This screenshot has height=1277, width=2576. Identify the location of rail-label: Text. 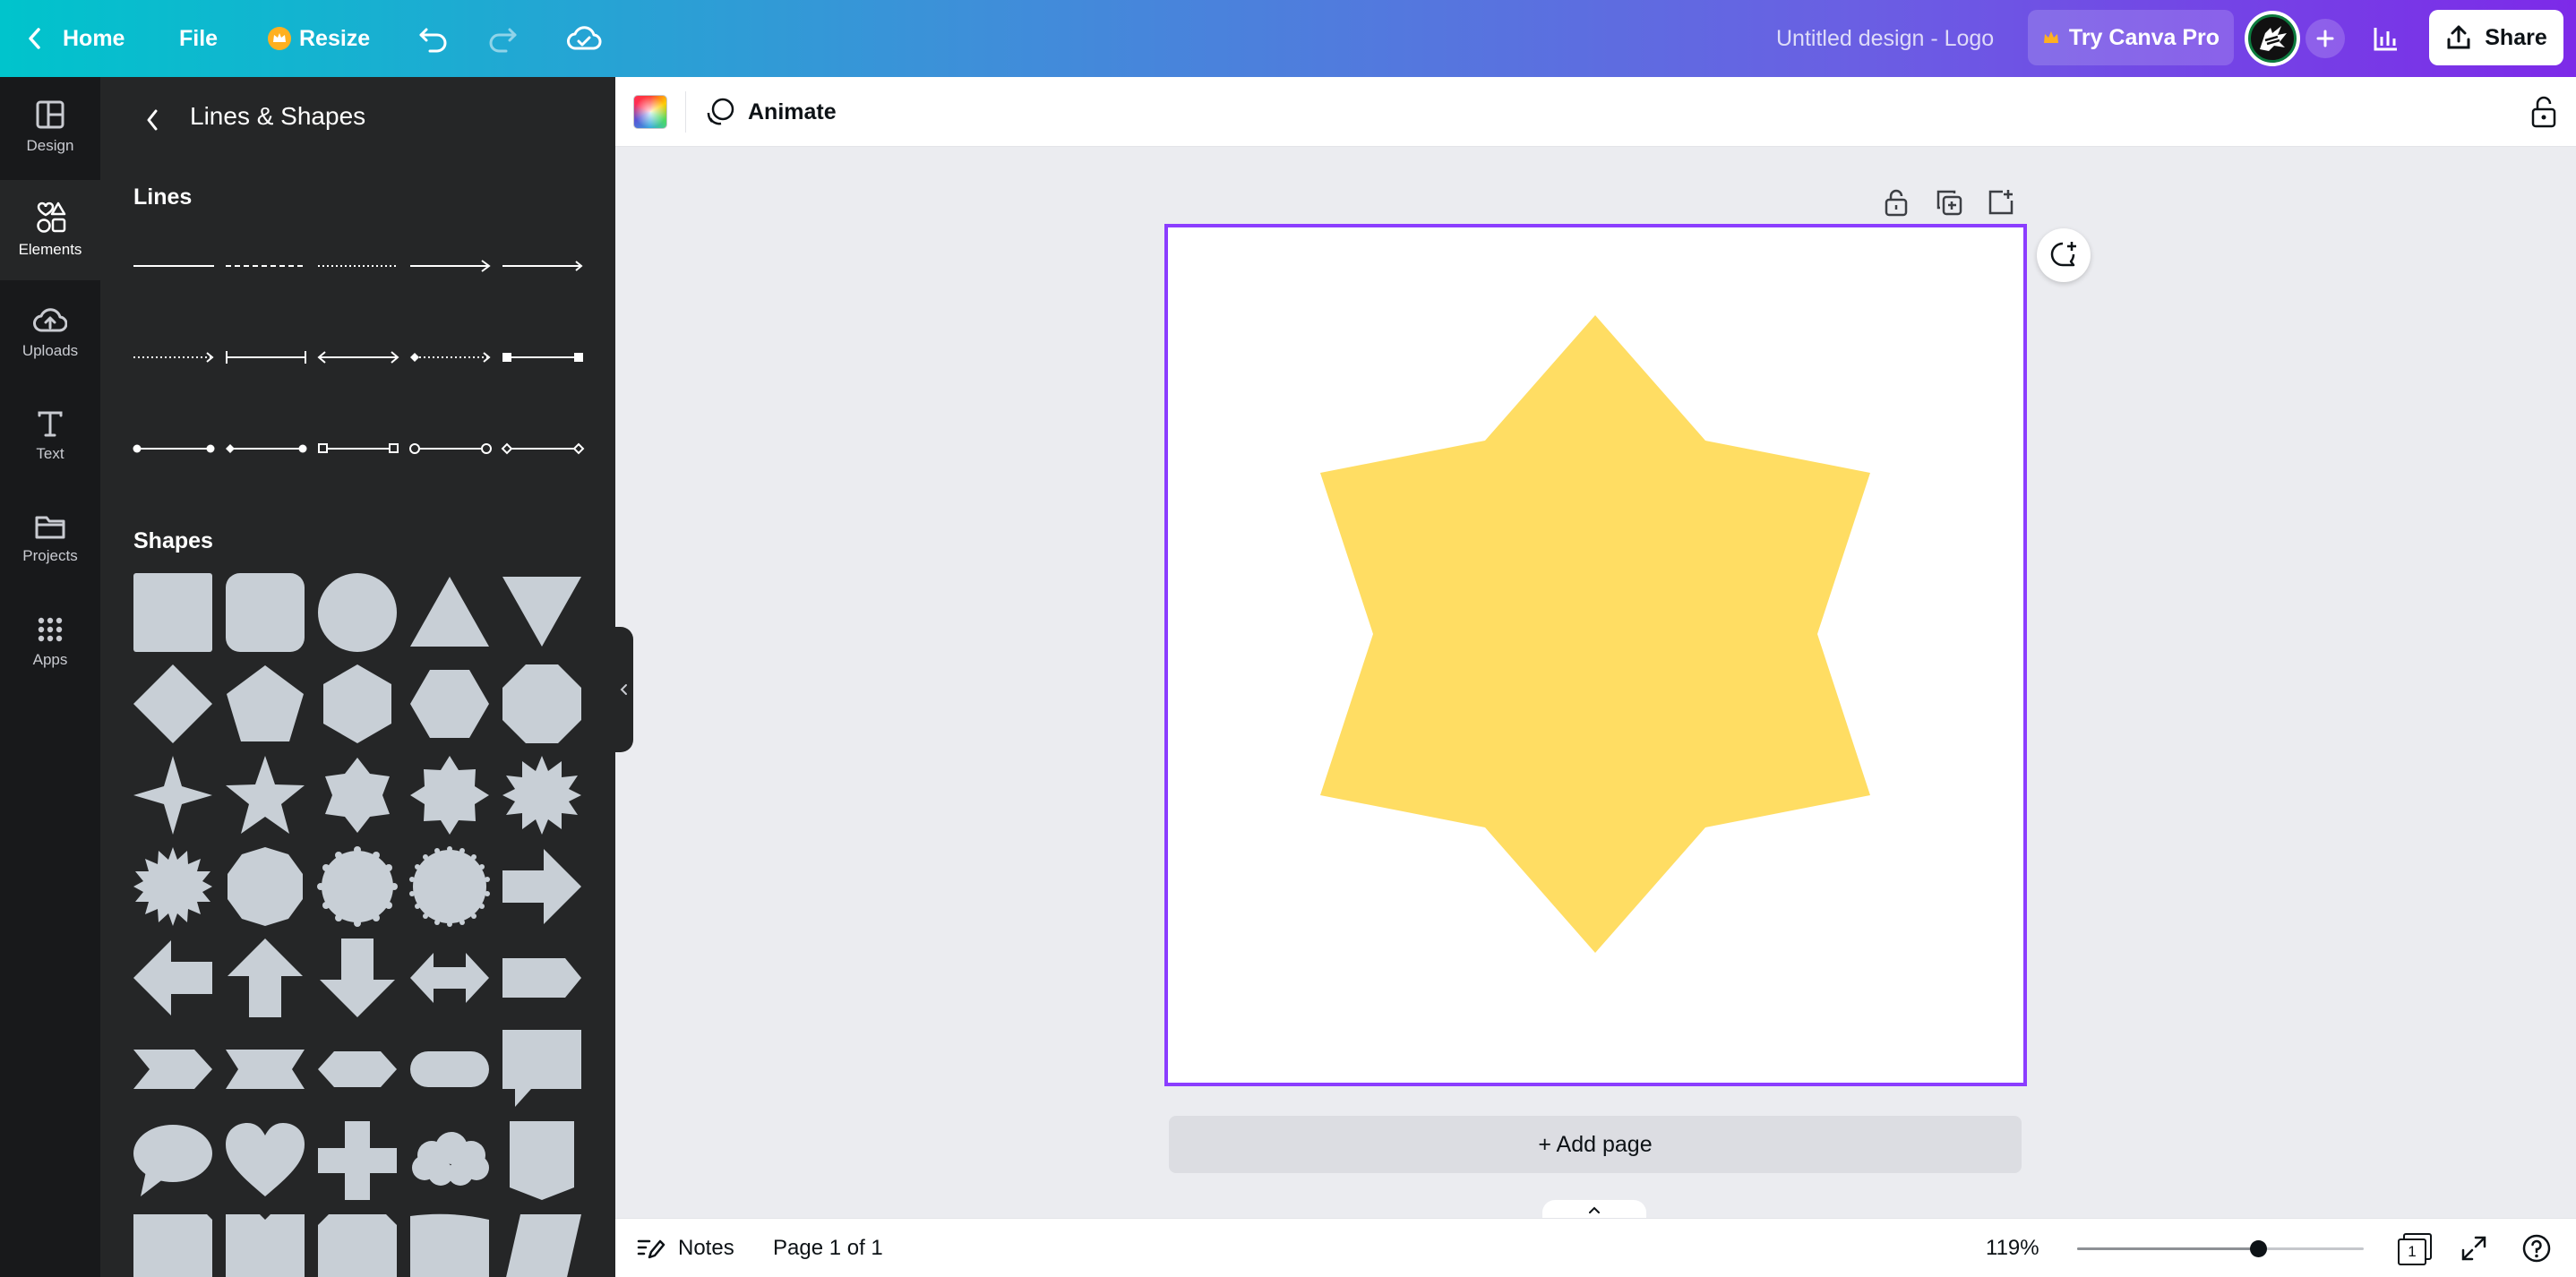
(50, 454).